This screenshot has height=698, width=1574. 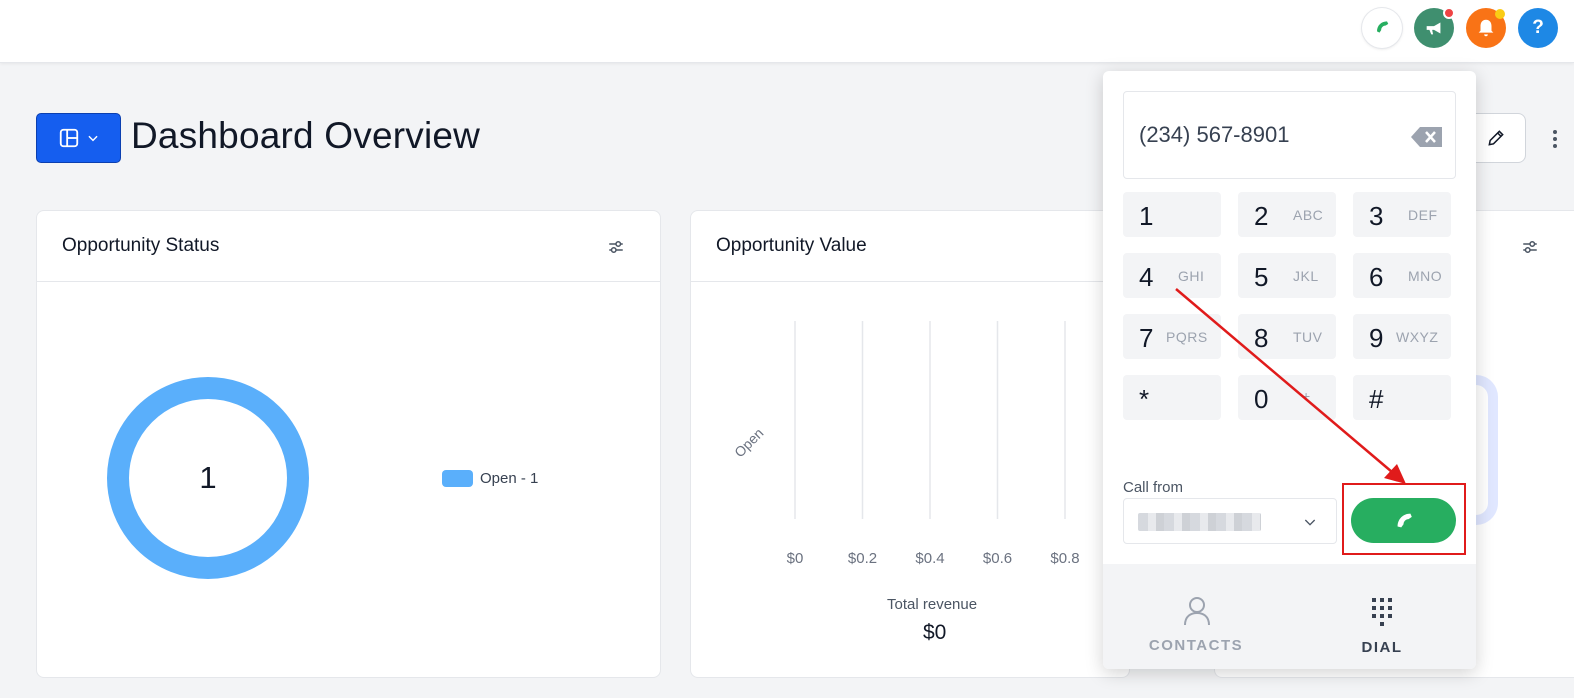 What do you see at coordinates (457, 478) in the screenshot?
I see `legend-swatch` at bounding box center [457, 478].